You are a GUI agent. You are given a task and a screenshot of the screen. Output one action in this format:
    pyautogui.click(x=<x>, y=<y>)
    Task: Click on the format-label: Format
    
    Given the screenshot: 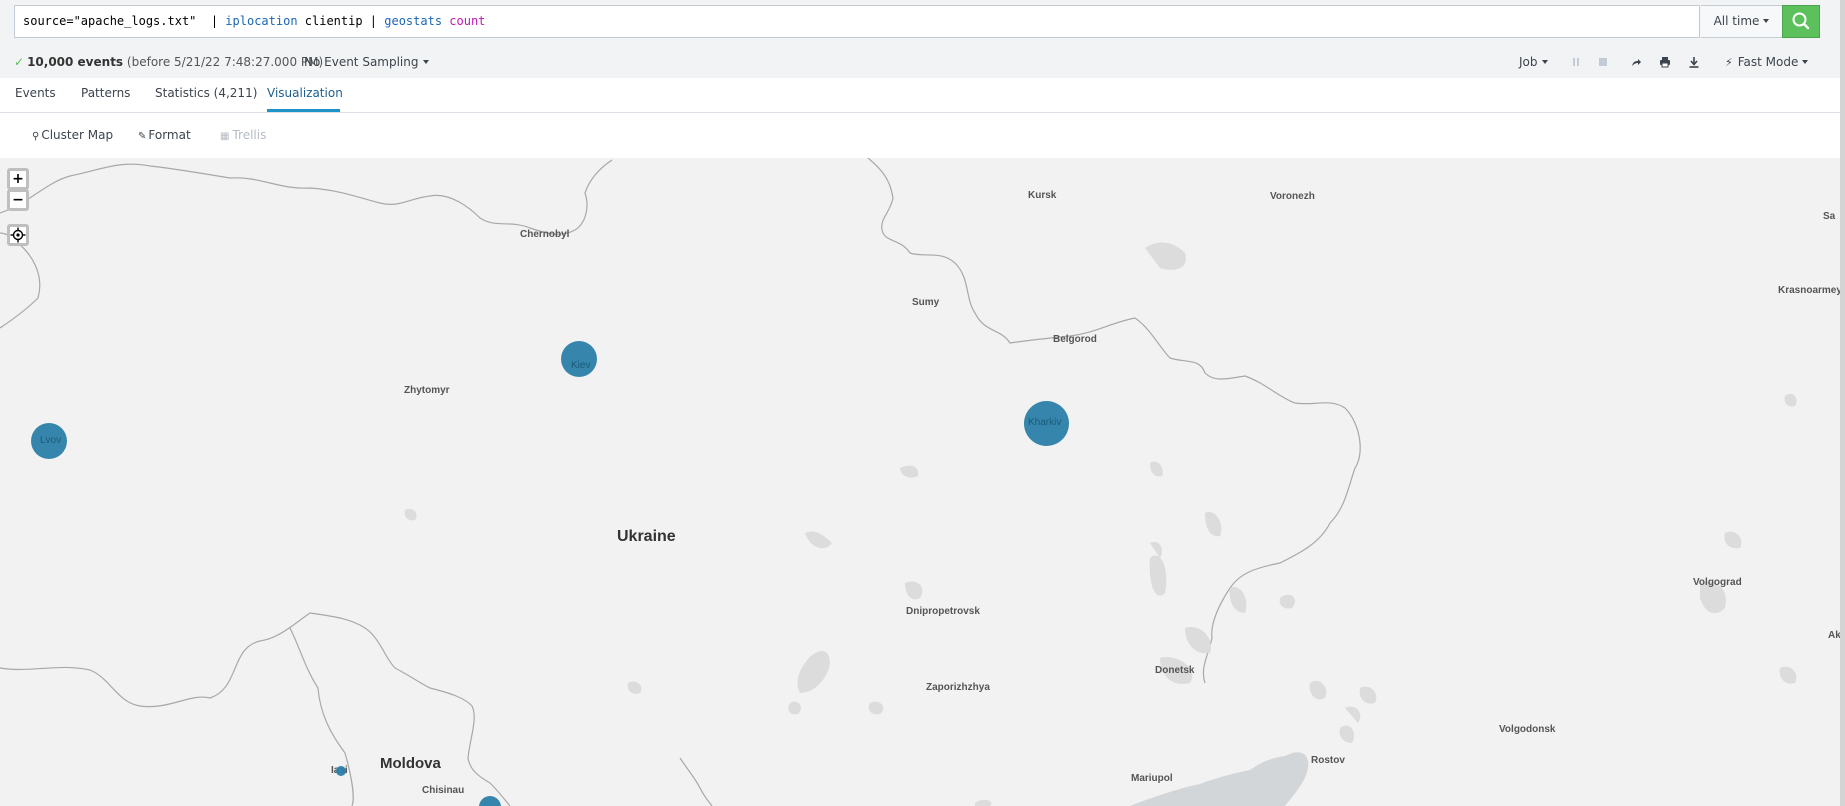 What is the action you would take?
    pyautogui.click(x=169, y=135)
    